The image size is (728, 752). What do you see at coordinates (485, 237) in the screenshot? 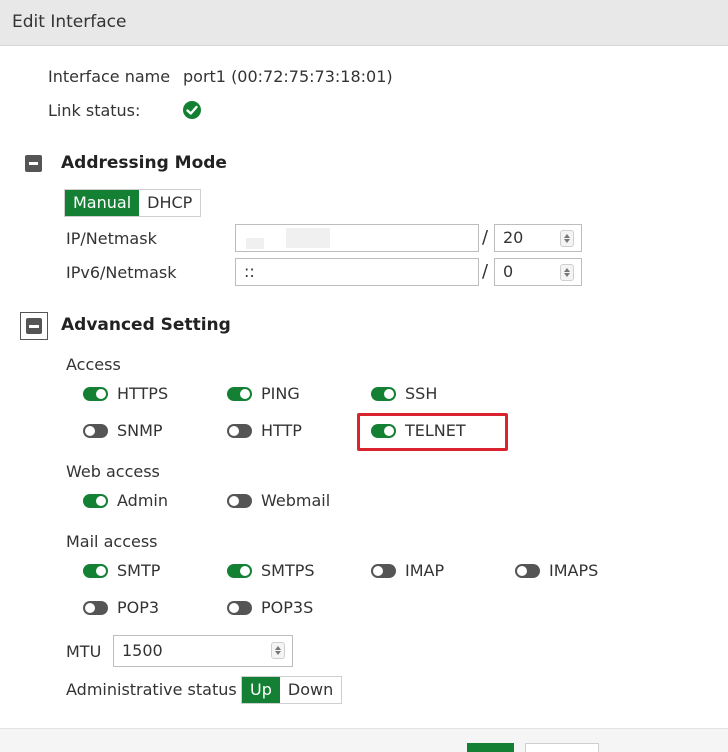
I see `ip-slash: /` at bounding box center [485, 237].